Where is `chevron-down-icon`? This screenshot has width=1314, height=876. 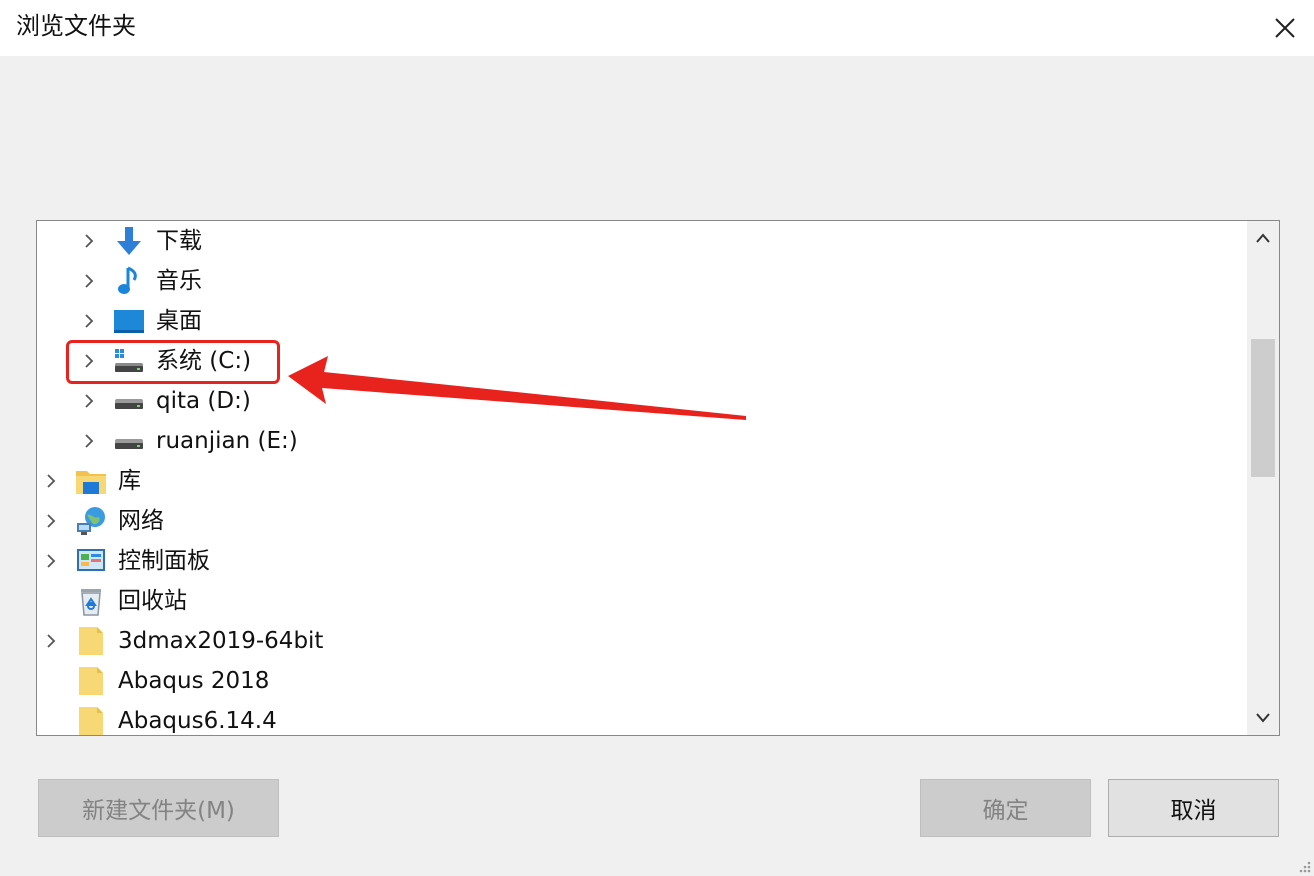
chevron-down-icon is located at coordinates (1263, 718).